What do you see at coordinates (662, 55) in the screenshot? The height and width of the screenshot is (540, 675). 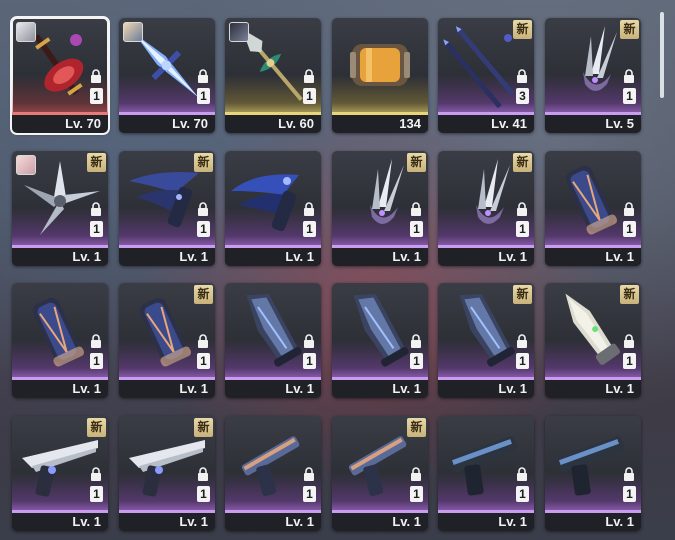 I see `scrollbar` at bounding box center [662, 55].